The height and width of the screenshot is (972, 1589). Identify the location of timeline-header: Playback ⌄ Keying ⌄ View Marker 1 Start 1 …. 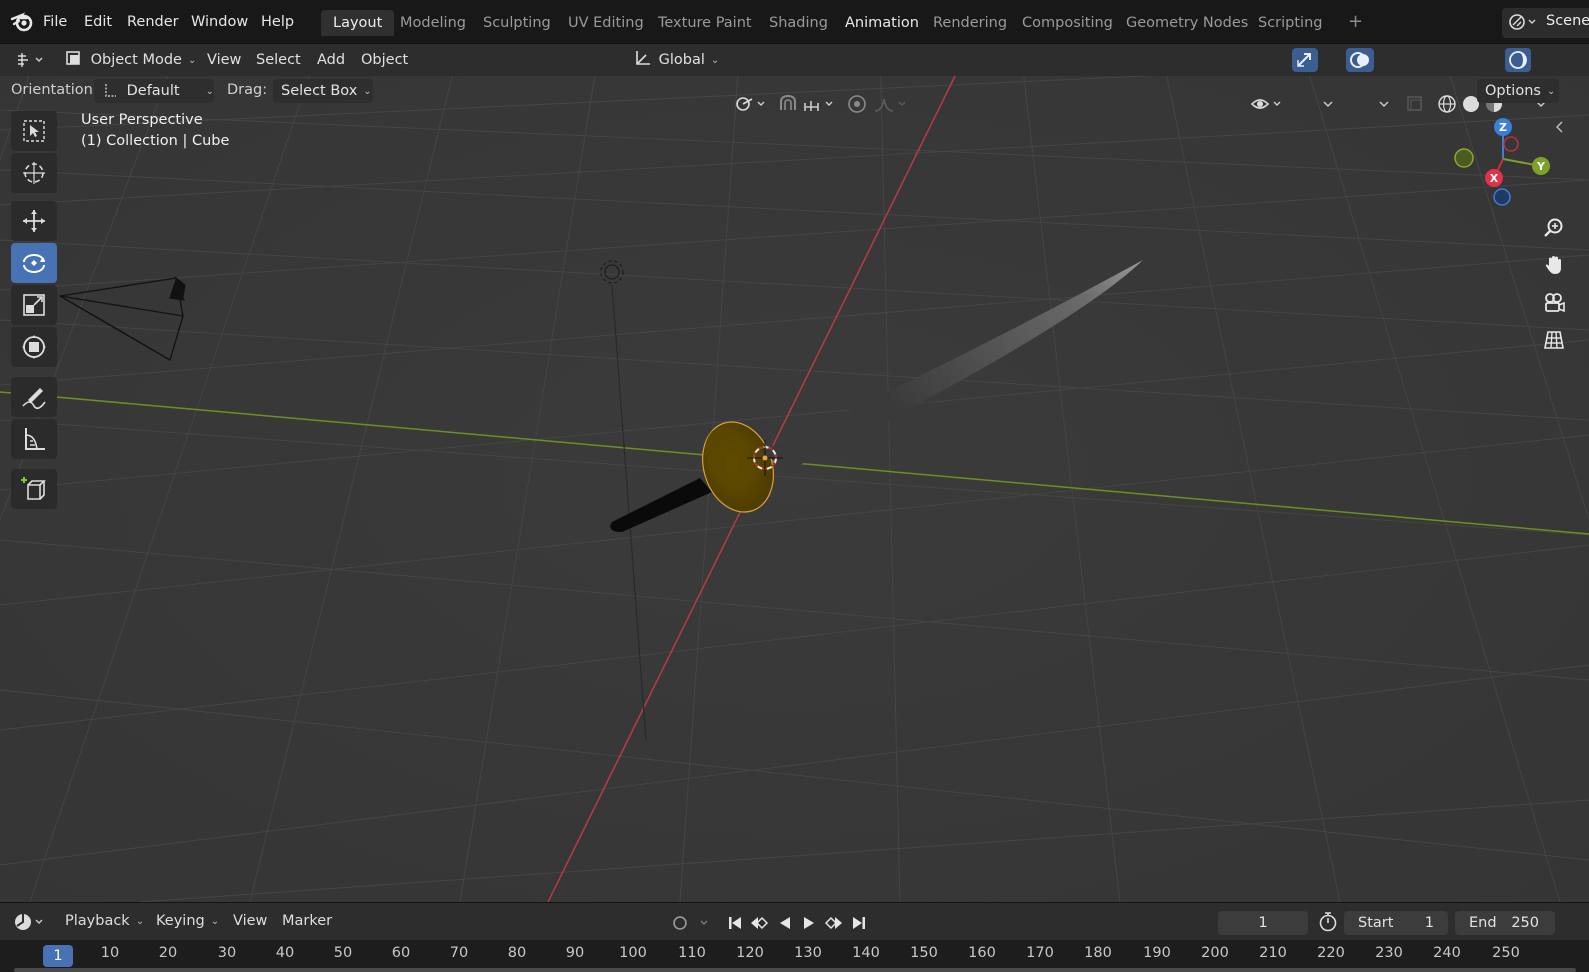
(794, 921).